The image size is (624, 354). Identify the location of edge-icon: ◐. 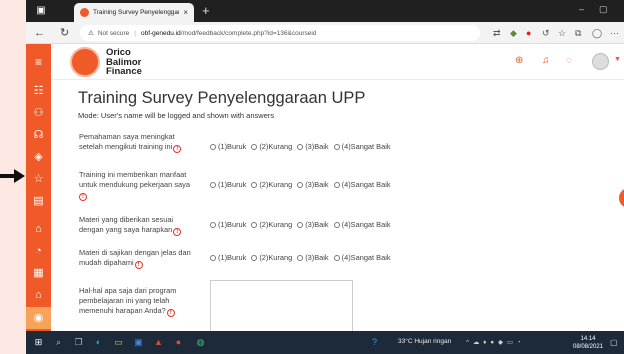
(98, 342).